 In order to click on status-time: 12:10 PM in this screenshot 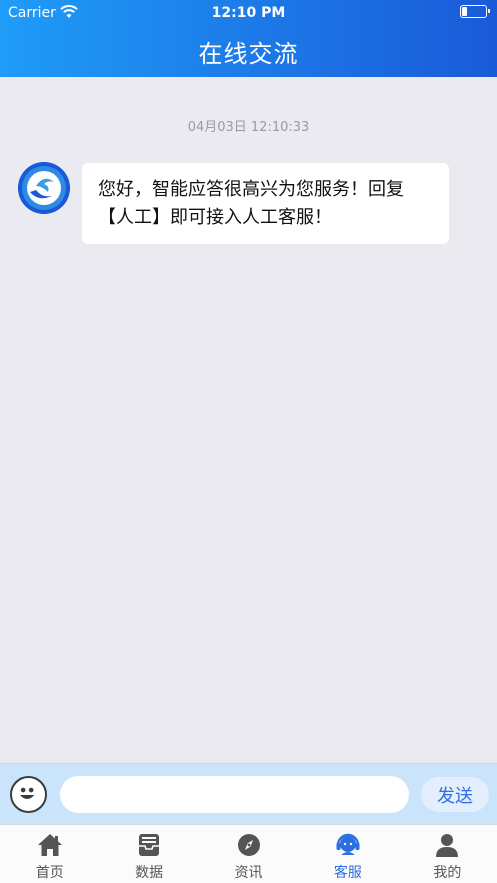, I will do `click(248, 13)`.